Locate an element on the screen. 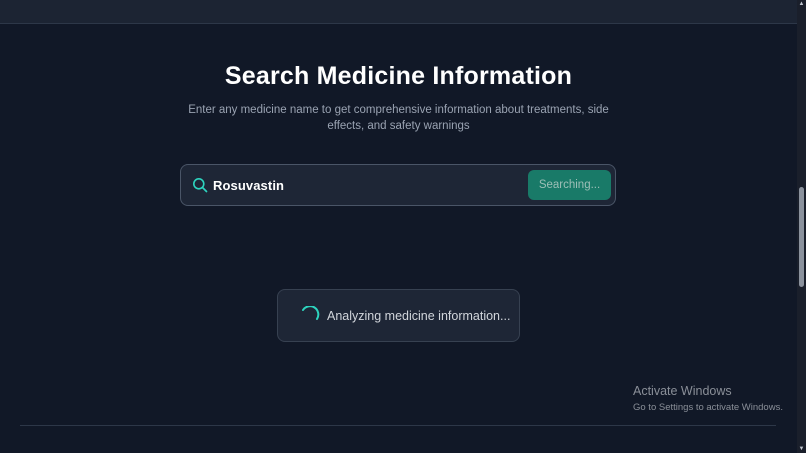  scroll-down-arrow-icon: ▼ is located at coordinates (801, 449).